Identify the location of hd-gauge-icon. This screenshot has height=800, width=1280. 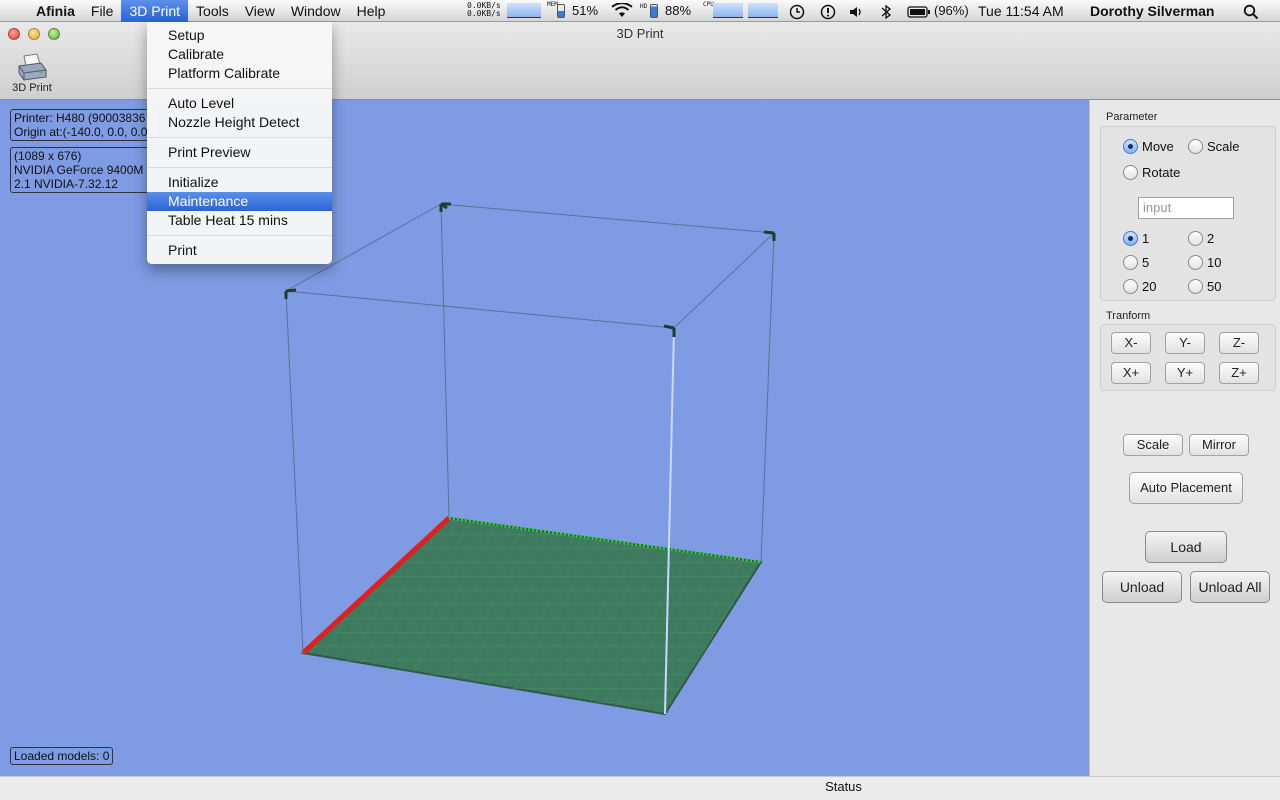
(654, 11).